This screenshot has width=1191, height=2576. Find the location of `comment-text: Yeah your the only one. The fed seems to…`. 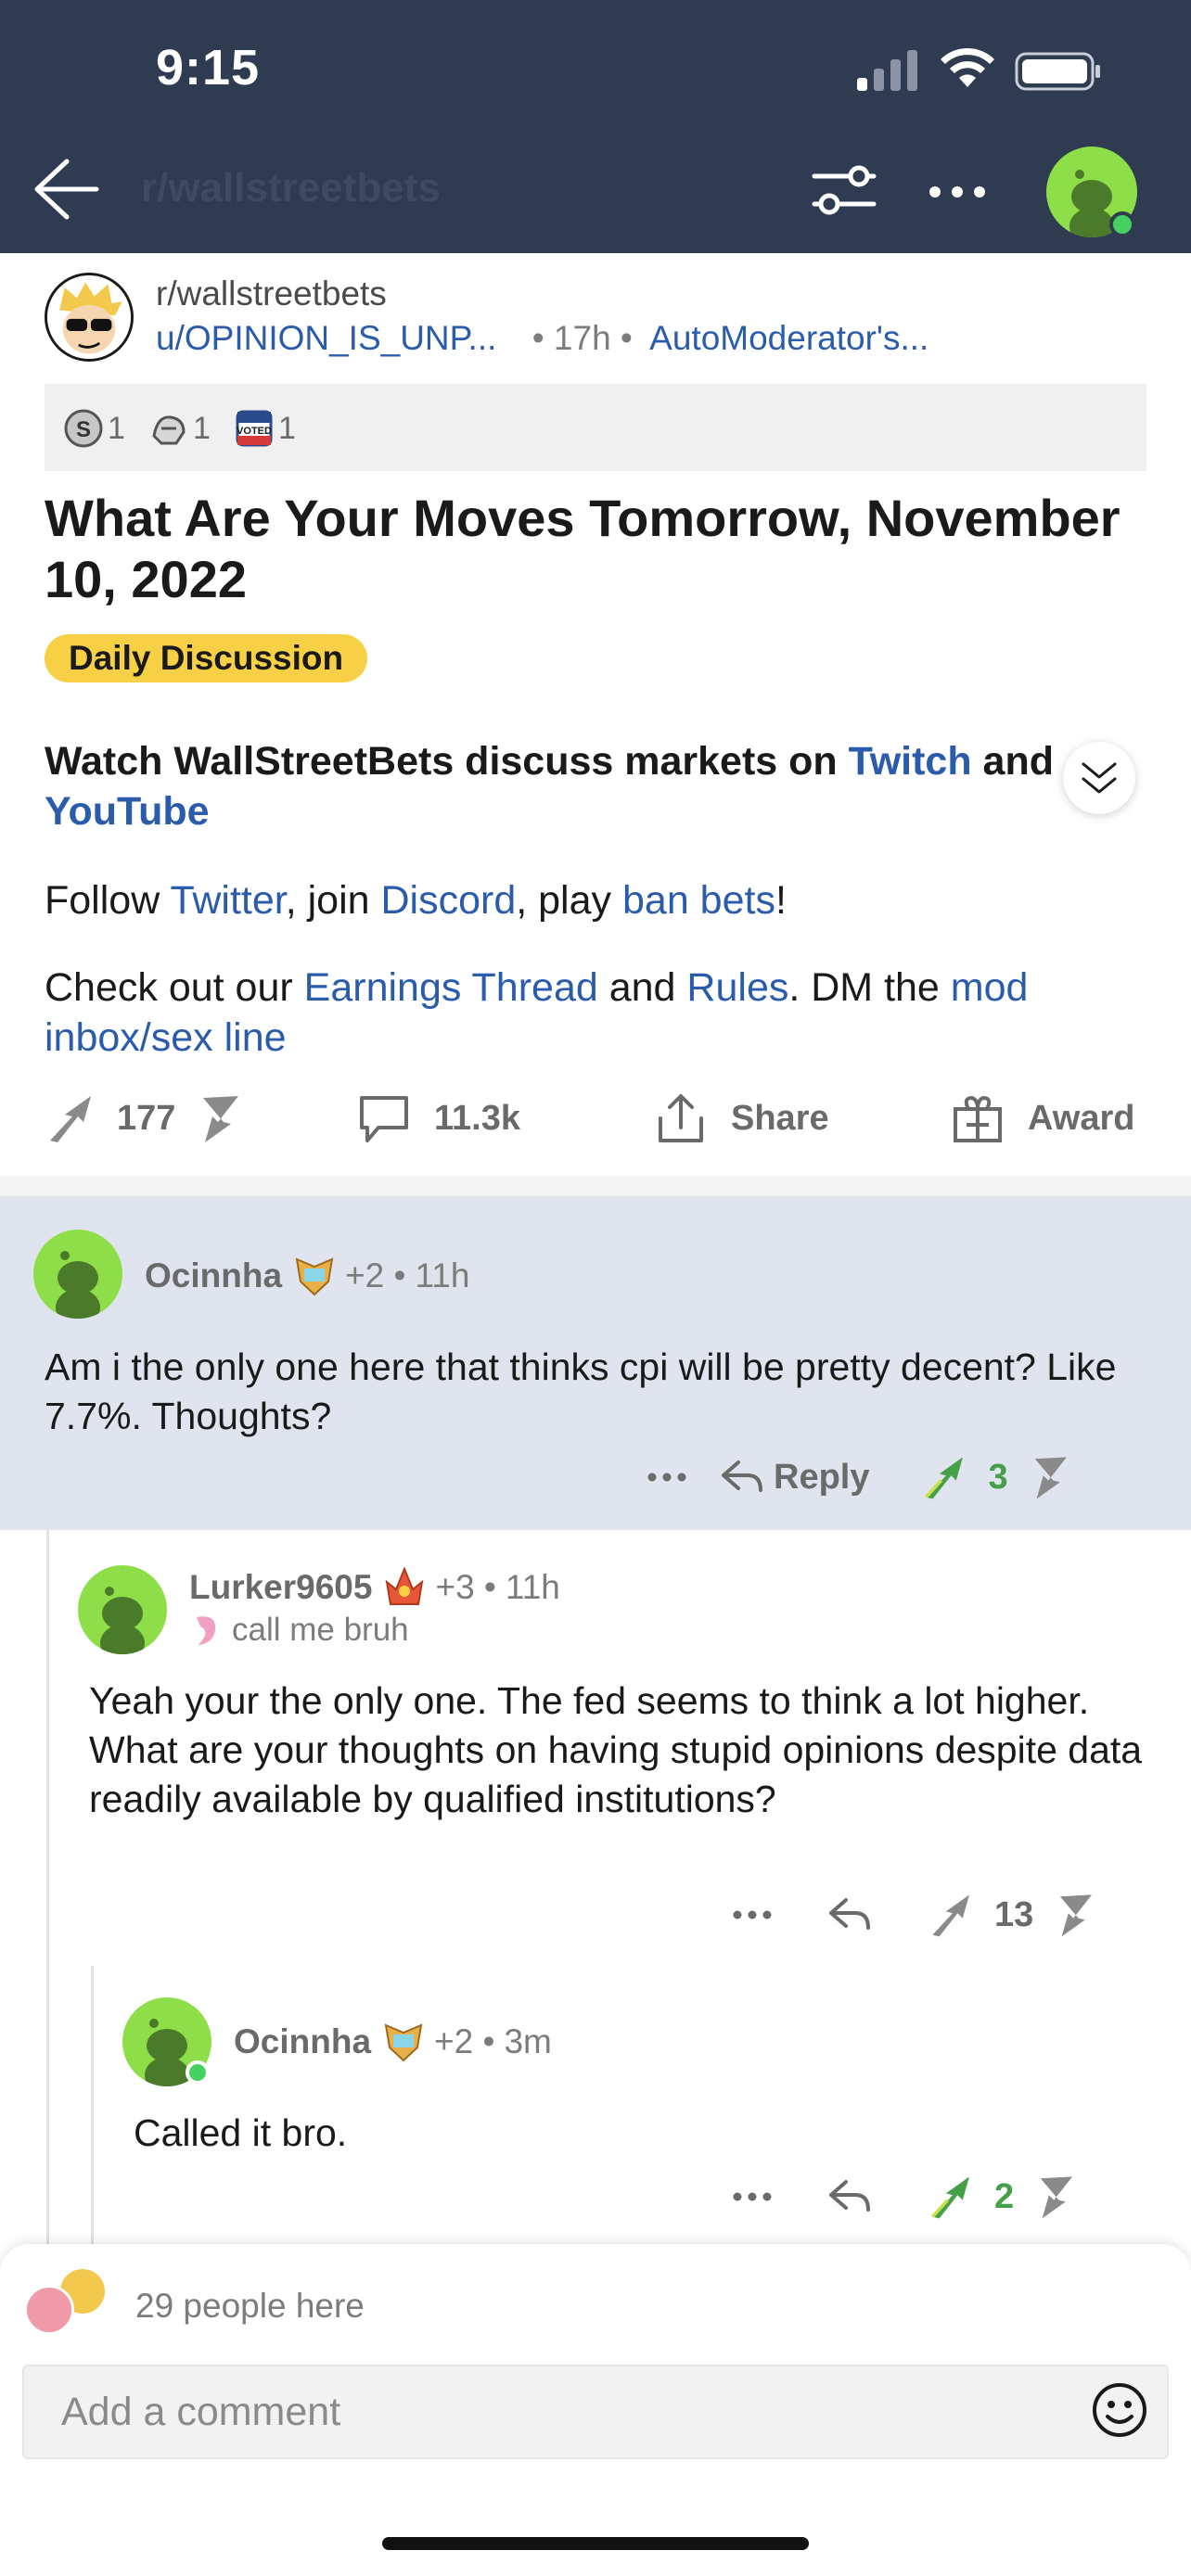

comment-text: Yeah your the only one. The fed seems to… is located at coordinates (616, 1749).